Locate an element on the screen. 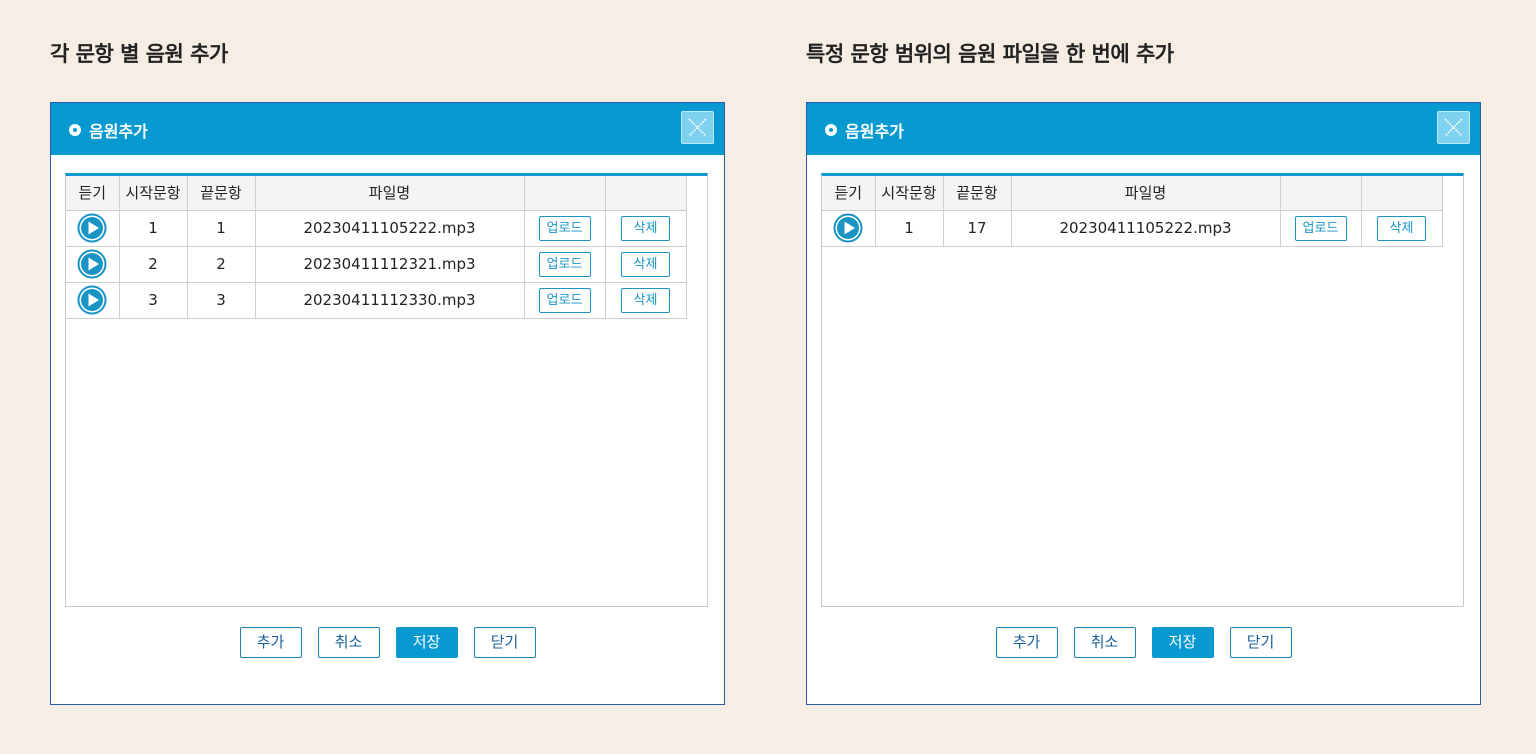 The image size is (1536, 754). start-item-cell: 3 is located at coordinates (153, 300).